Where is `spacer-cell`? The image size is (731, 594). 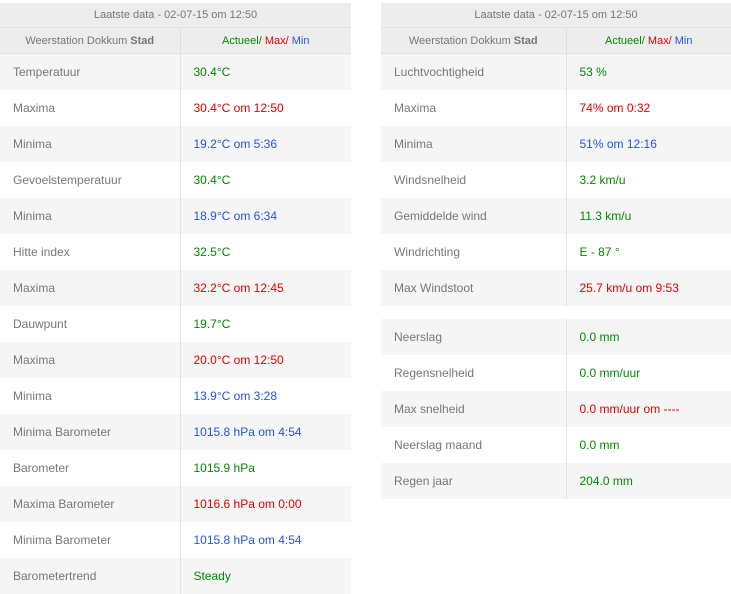 spacer-cell is located at coordinates (556, 312).